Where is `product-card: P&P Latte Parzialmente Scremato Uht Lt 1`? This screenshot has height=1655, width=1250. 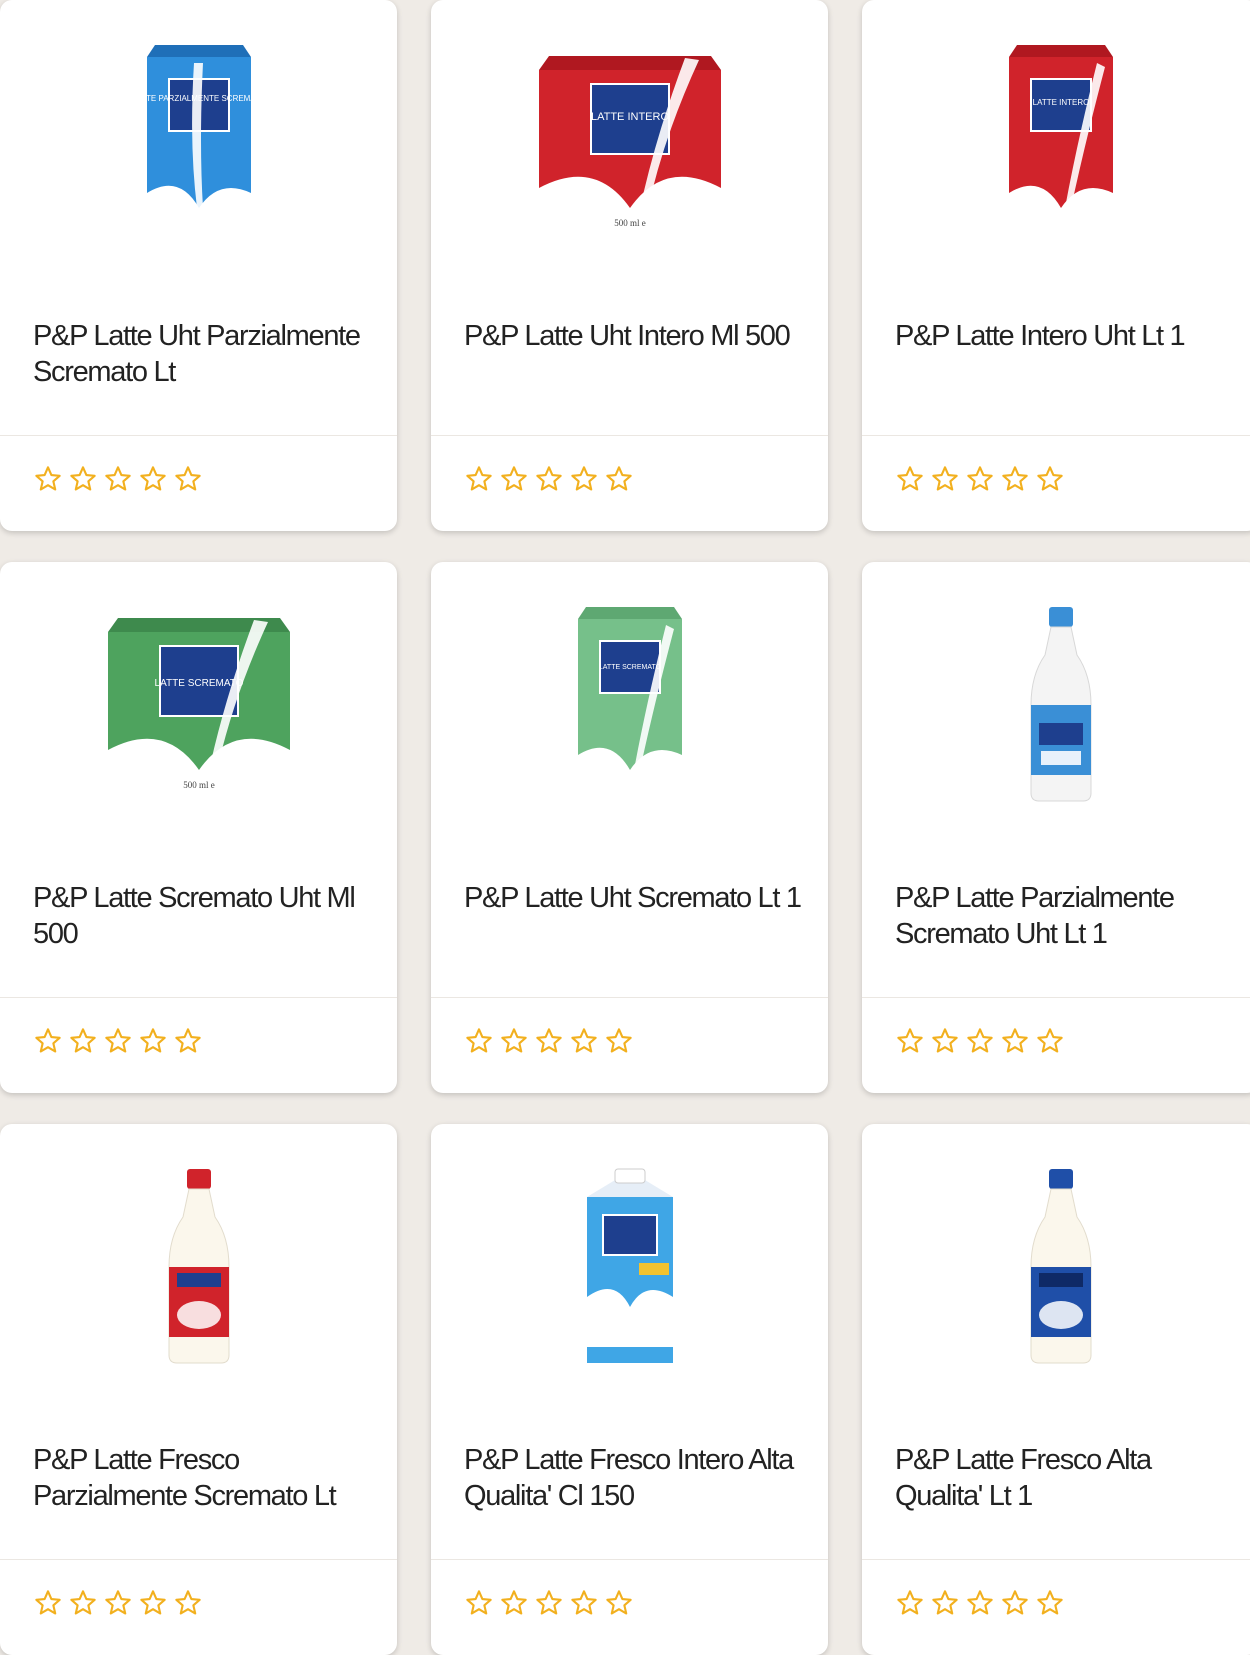 product-card: P&P Latte Parzialmente Scremato Uht Lt 1 is located at coordinates (1056, 827).